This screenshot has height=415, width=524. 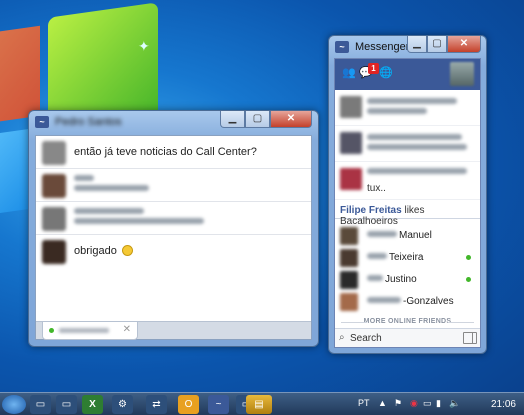 I want to click on flag-icon: ⚑, so click(x=398, y=403).